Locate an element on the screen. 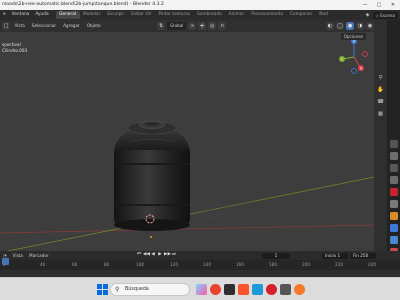 Image resolution: width=400 pixels, height=300 pixels. end-frame-field: Fin 250 is located at coordinates (363, 255).